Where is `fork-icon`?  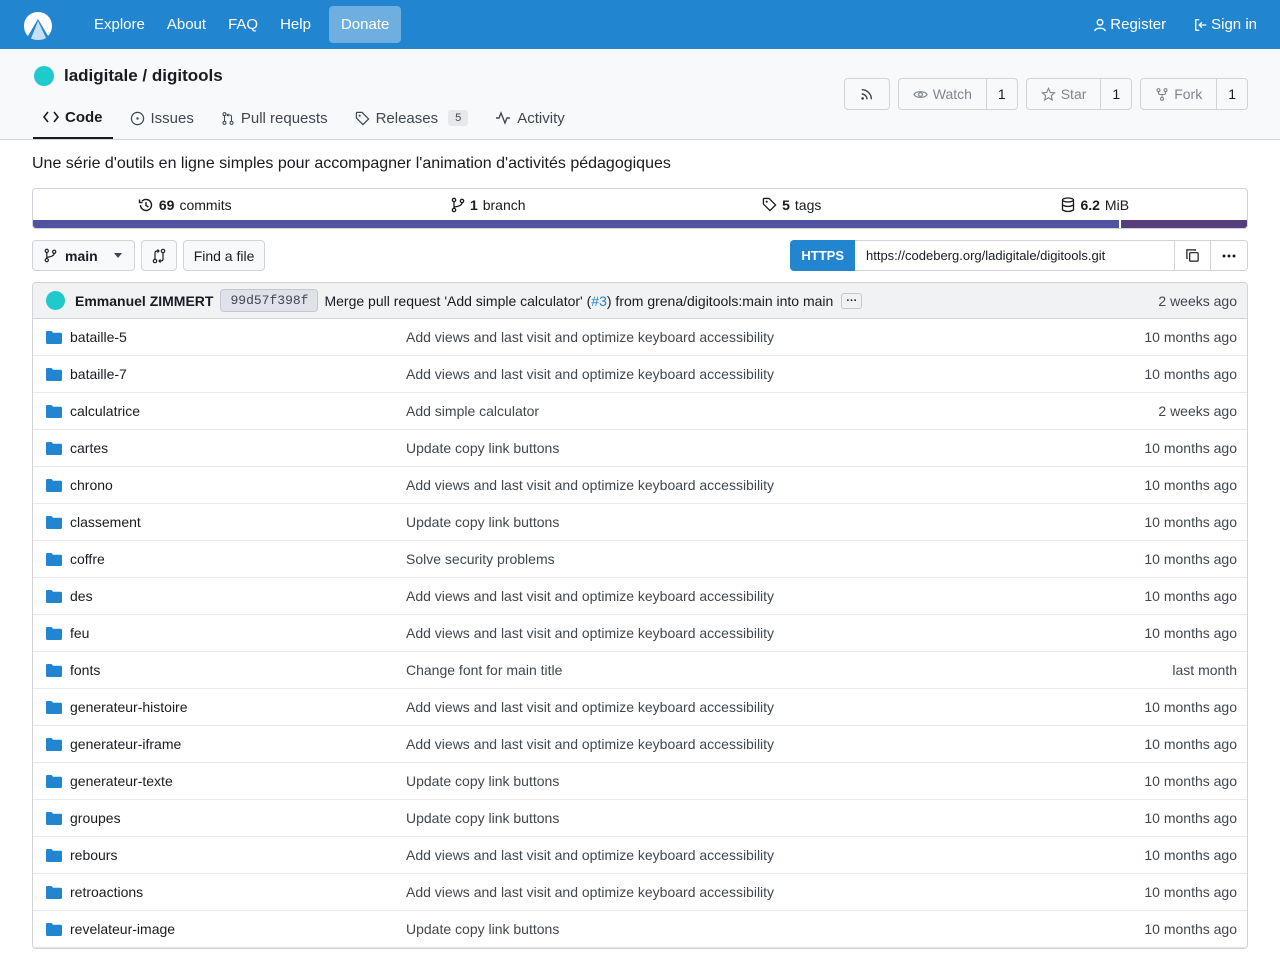 fork-icon is located at coordinates (1162, 94).